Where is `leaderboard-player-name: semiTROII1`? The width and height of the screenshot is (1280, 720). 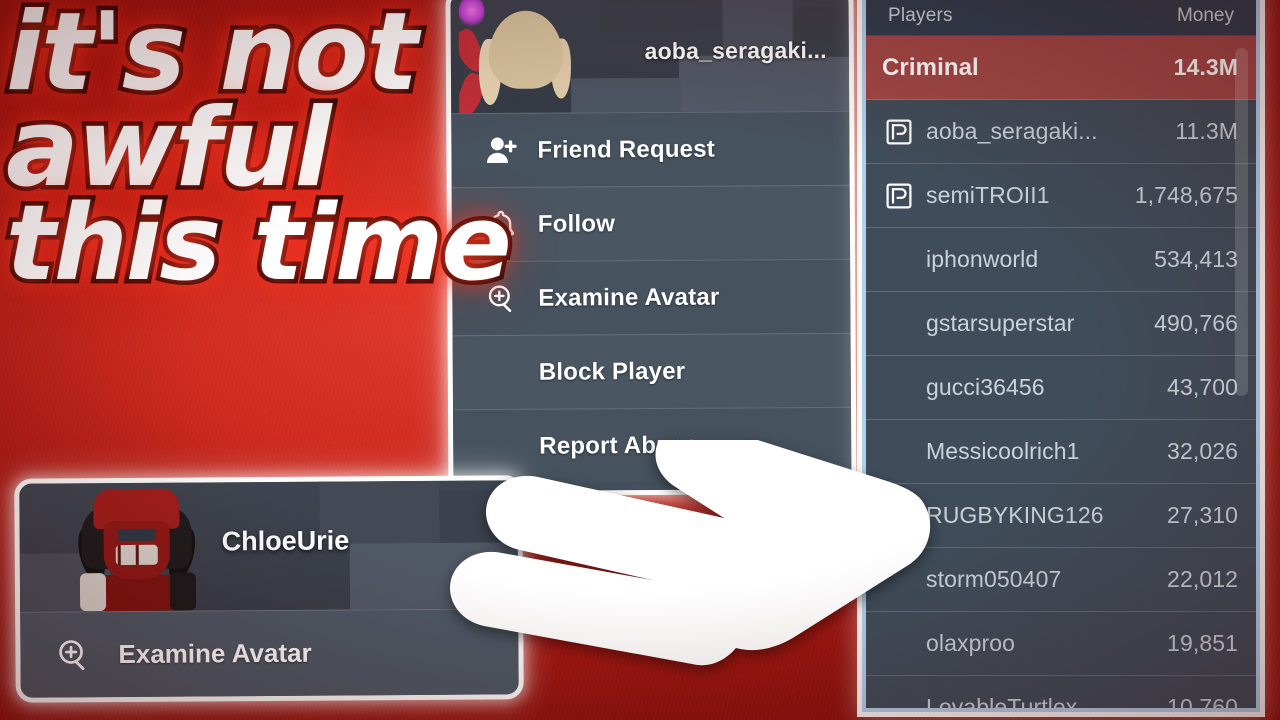 leaderboard-player-name: semiTROII1 is located at coordinates (988, 195).